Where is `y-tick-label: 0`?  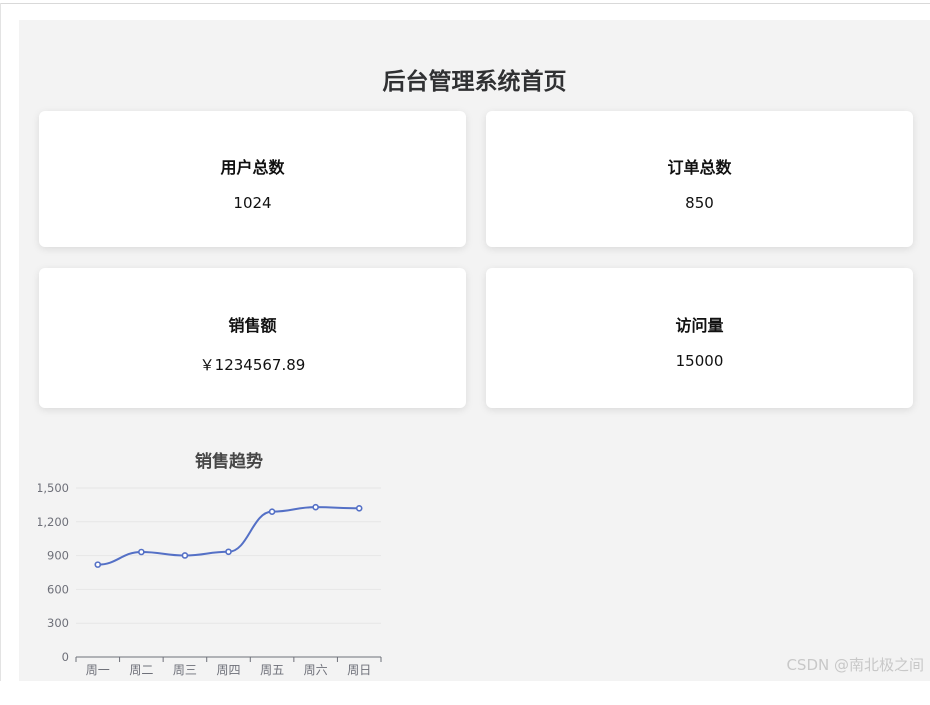
y-tick-label: 0 is located at coordinates (65, 657).